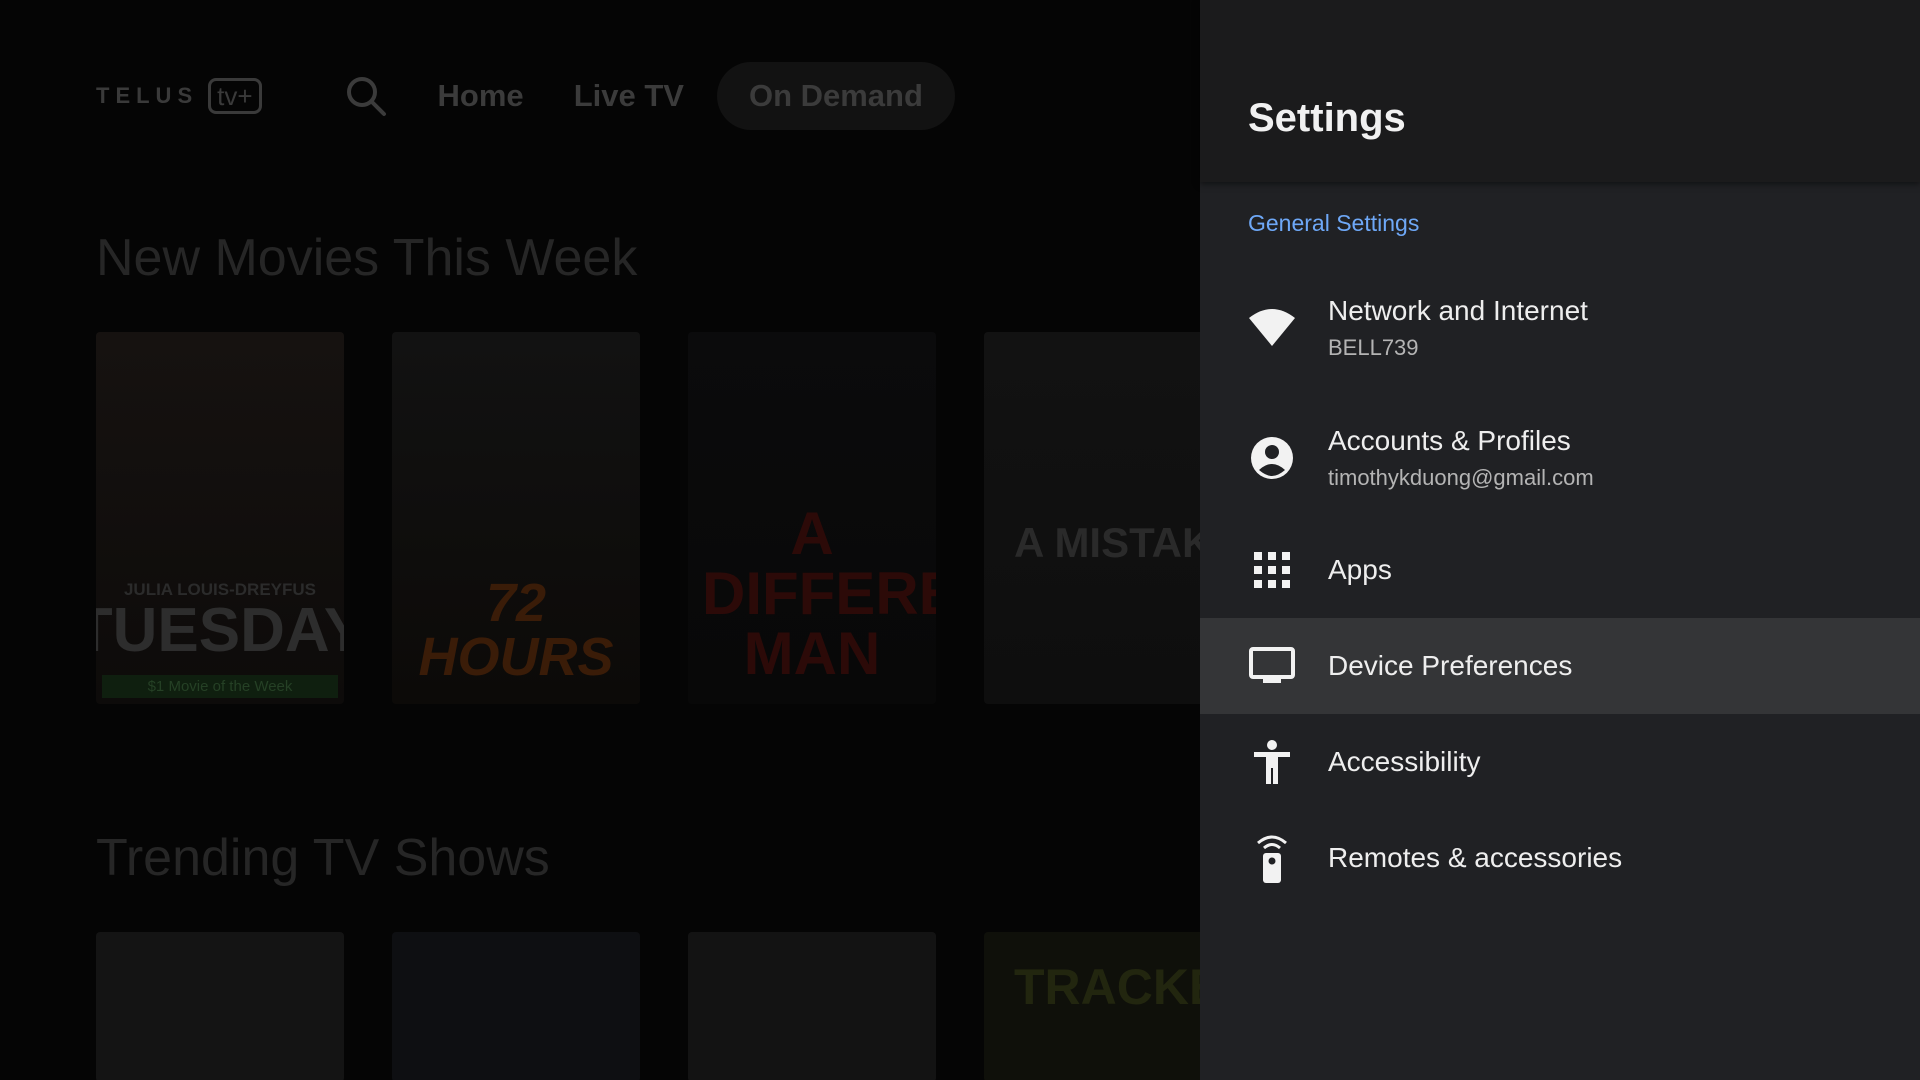 This screenshot has height=1080, width=1920. What do you see at coordinates (1272, 666) in the screenshot?
I see `tv-monitor-icon` at bounding box center [1272, 666].